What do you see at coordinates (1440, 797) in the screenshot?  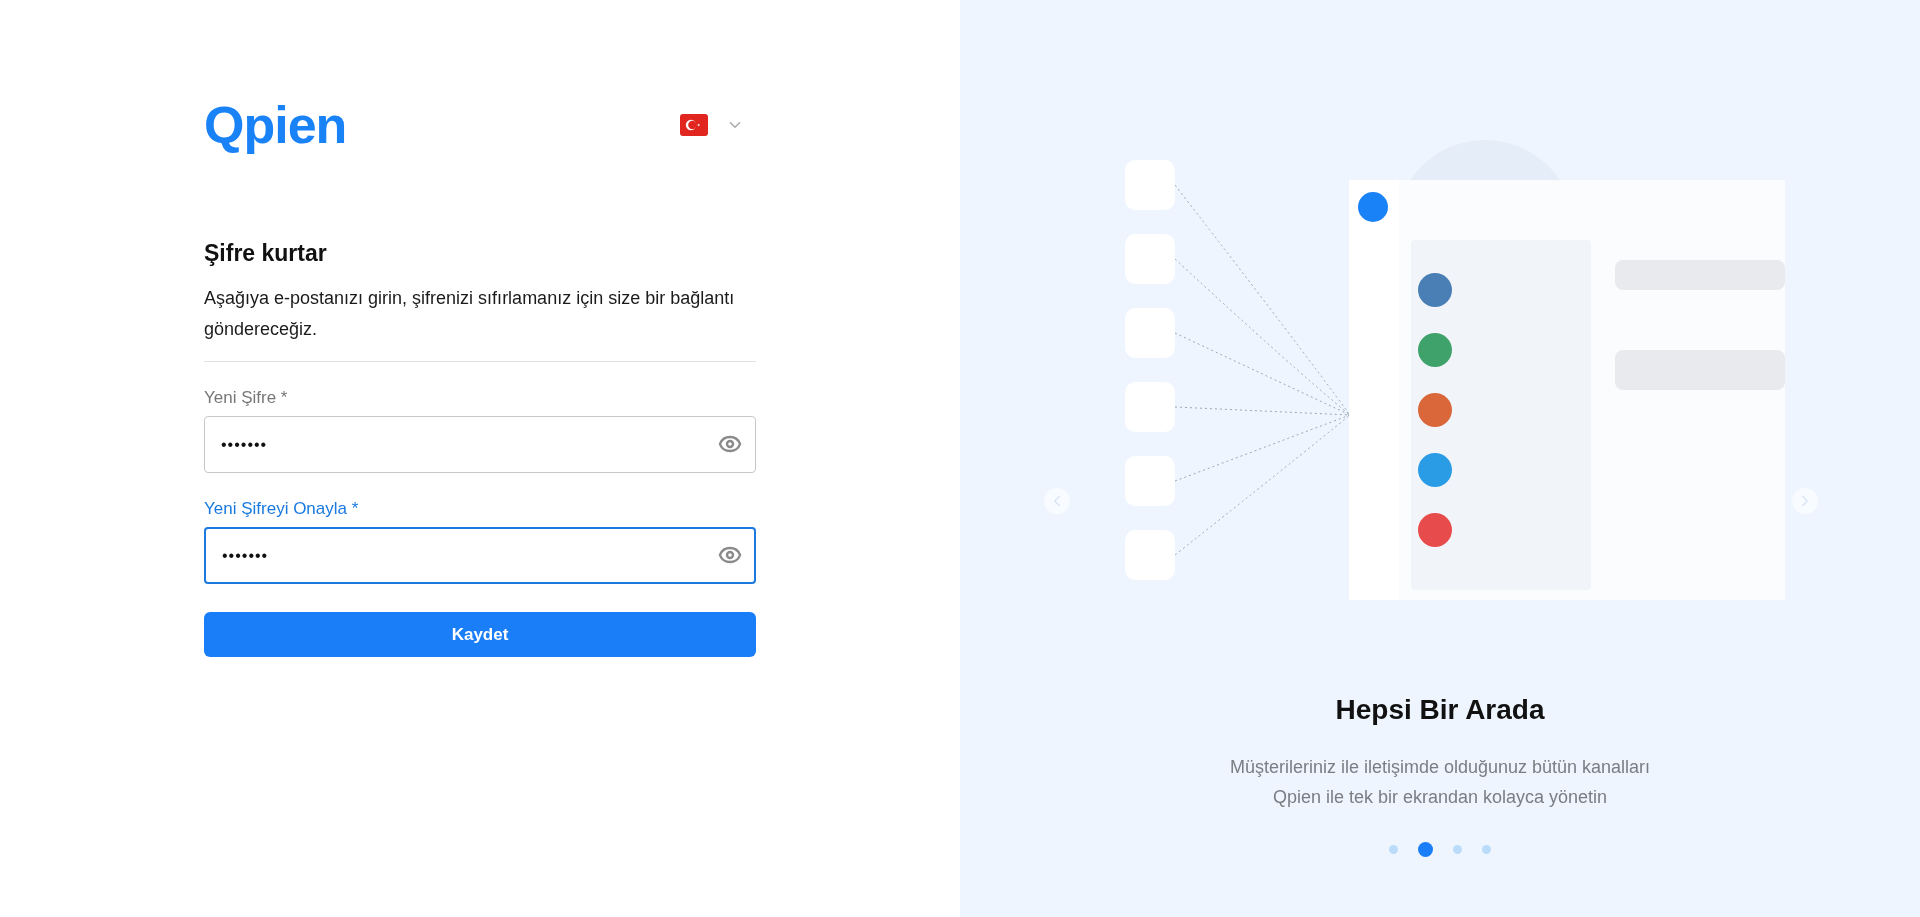 I see `carousel-text: Qpien ile tek bir ekrandan kolayca yönetin` at bounding box center [1440, 797].